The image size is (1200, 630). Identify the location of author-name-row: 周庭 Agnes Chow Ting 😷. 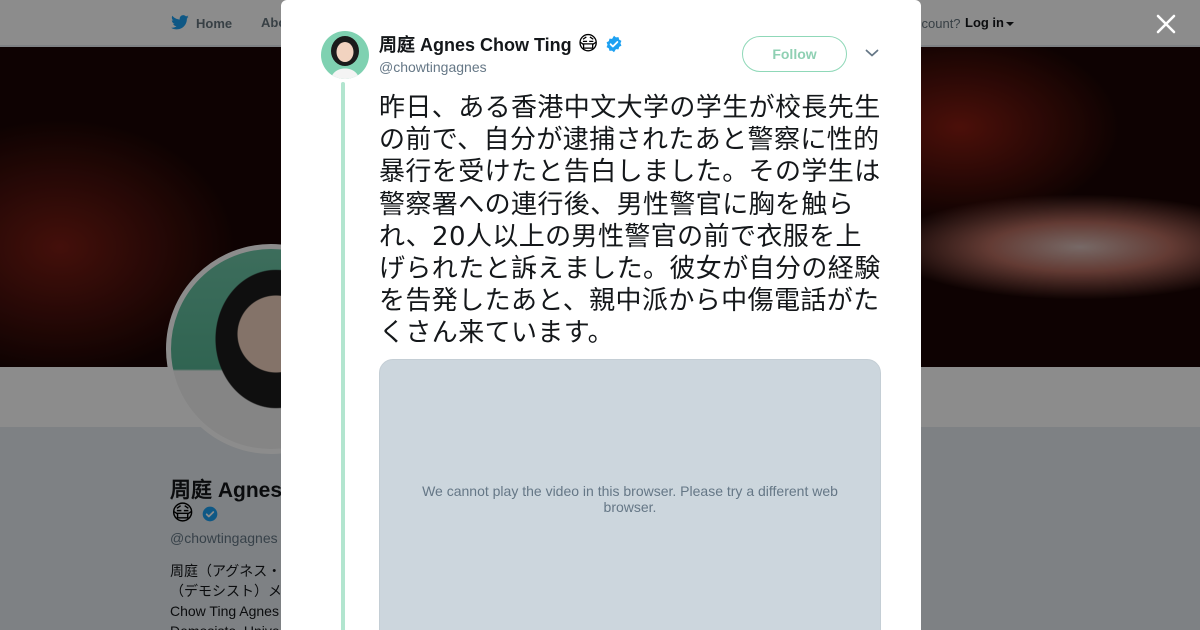
(501, 44).